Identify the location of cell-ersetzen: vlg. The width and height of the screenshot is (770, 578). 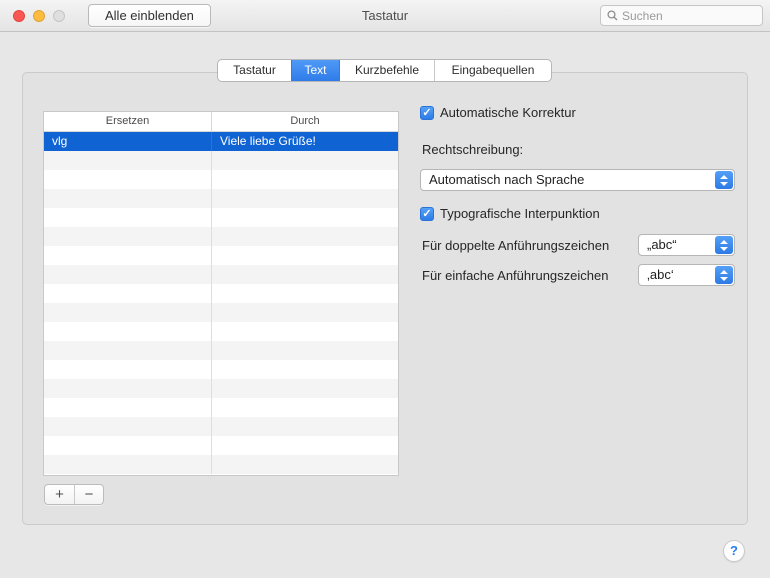
(128, 141).